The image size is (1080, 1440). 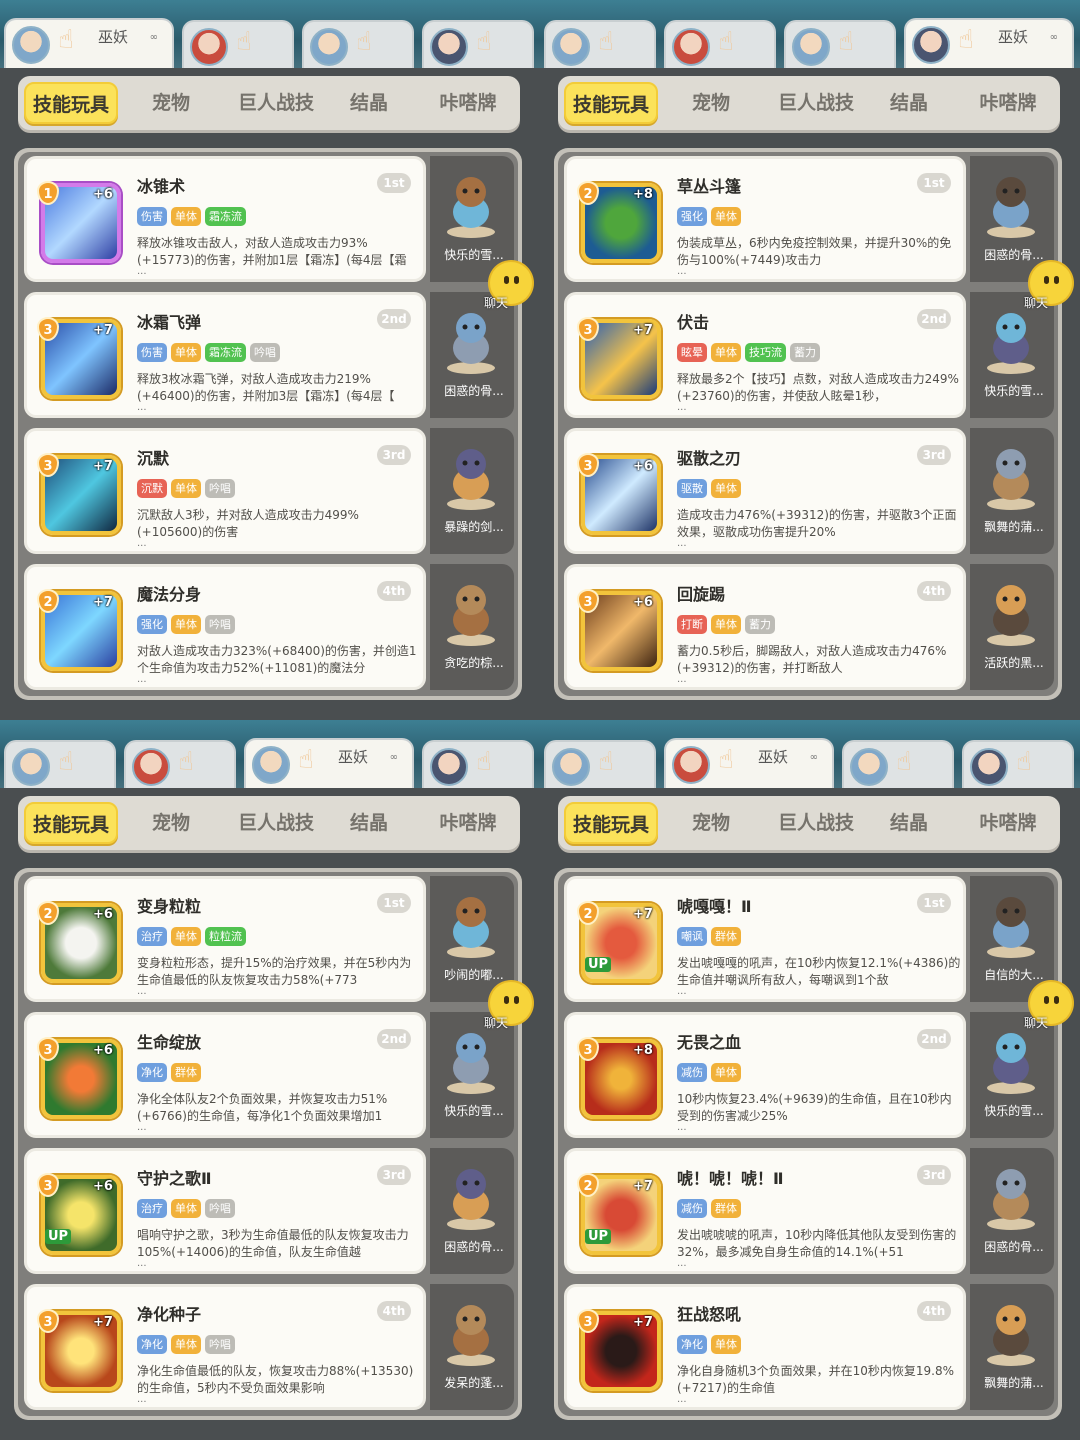 I want to click on character-tabs: ☝ ☝ ☝ ☝ 巫妖 ∞, so click(x=812, y=43).